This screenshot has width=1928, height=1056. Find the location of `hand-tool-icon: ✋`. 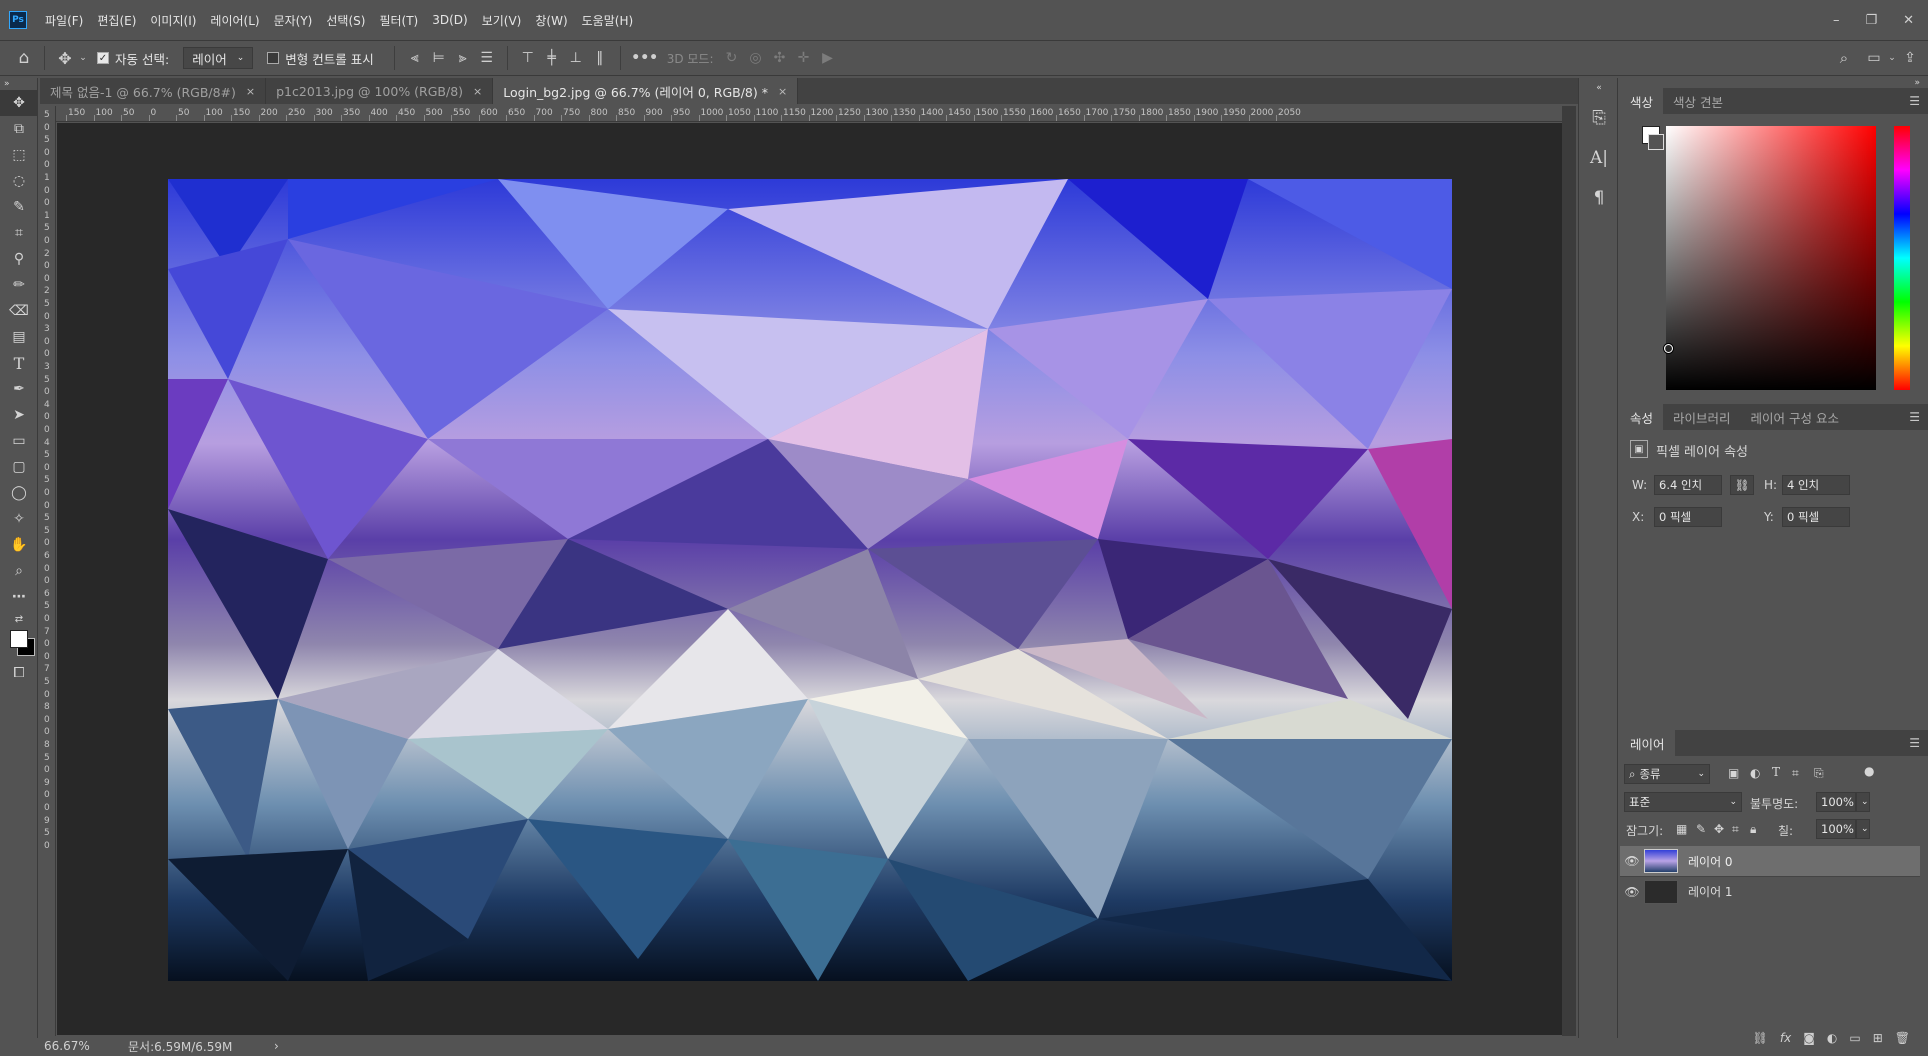

hand-tool-icon: ✋ is located at coordinates (19, 545).